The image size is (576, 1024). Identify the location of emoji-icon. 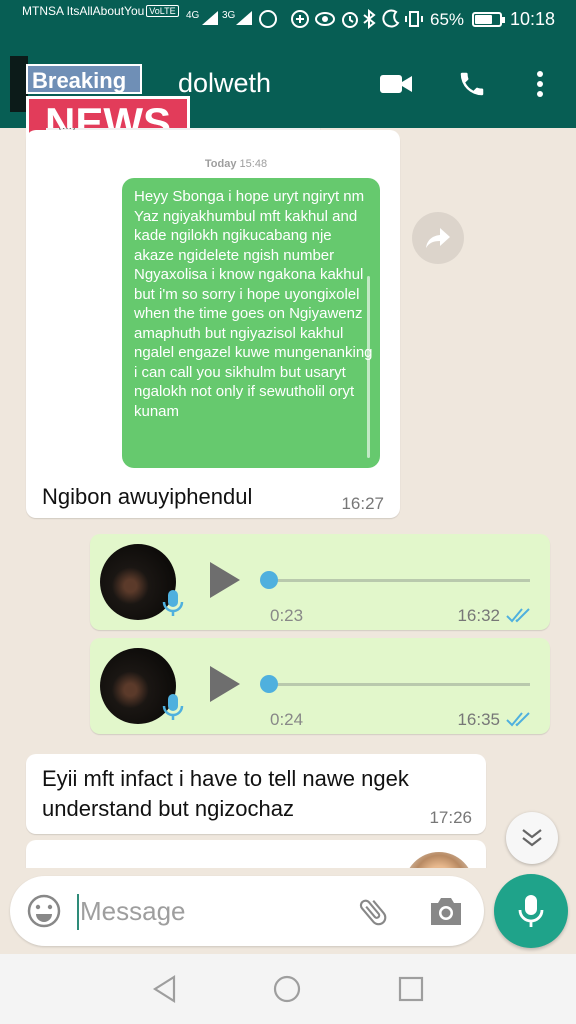
(44, 911).